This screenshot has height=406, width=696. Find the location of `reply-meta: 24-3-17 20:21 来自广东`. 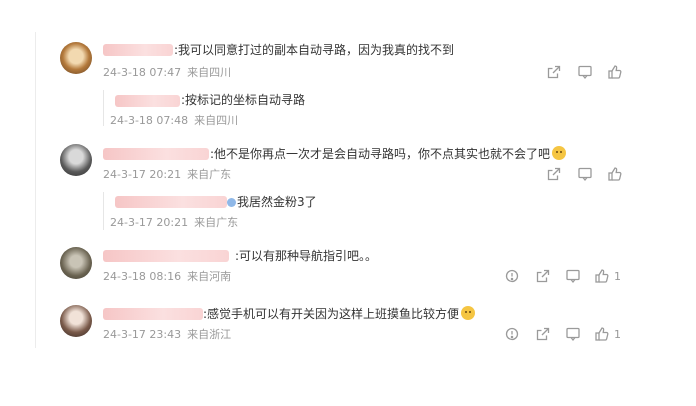

reply-meta: 24-3-17 20:21 来自广东 is located at coordinates (174, 223).